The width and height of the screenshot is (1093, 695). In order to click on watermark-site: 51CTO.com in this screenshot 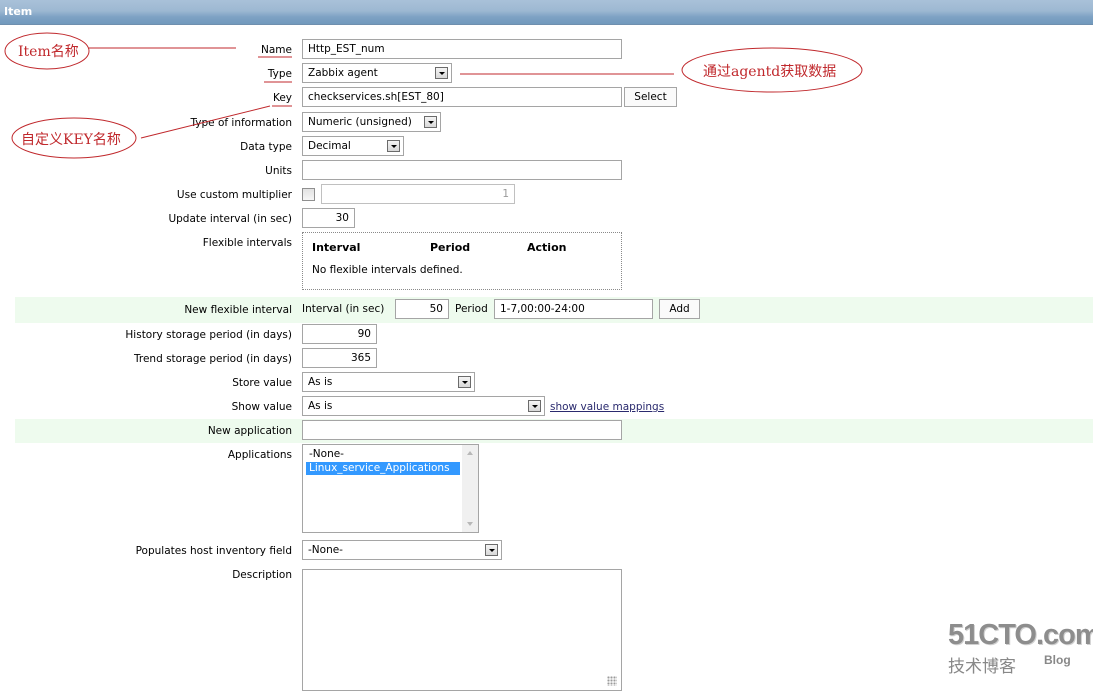, I will do `click(1020, 635)`.